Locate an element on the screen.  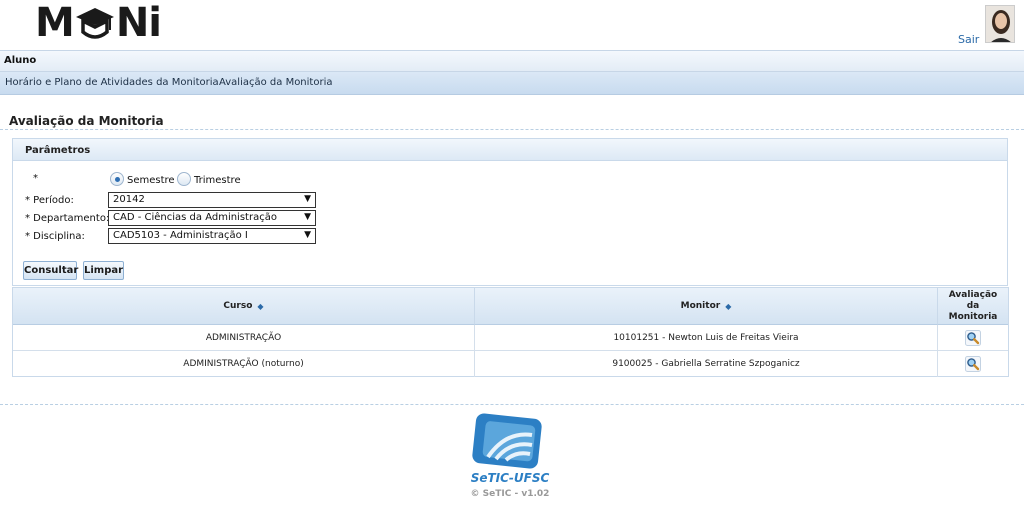
title-divider is located at coordinates (512, 129).